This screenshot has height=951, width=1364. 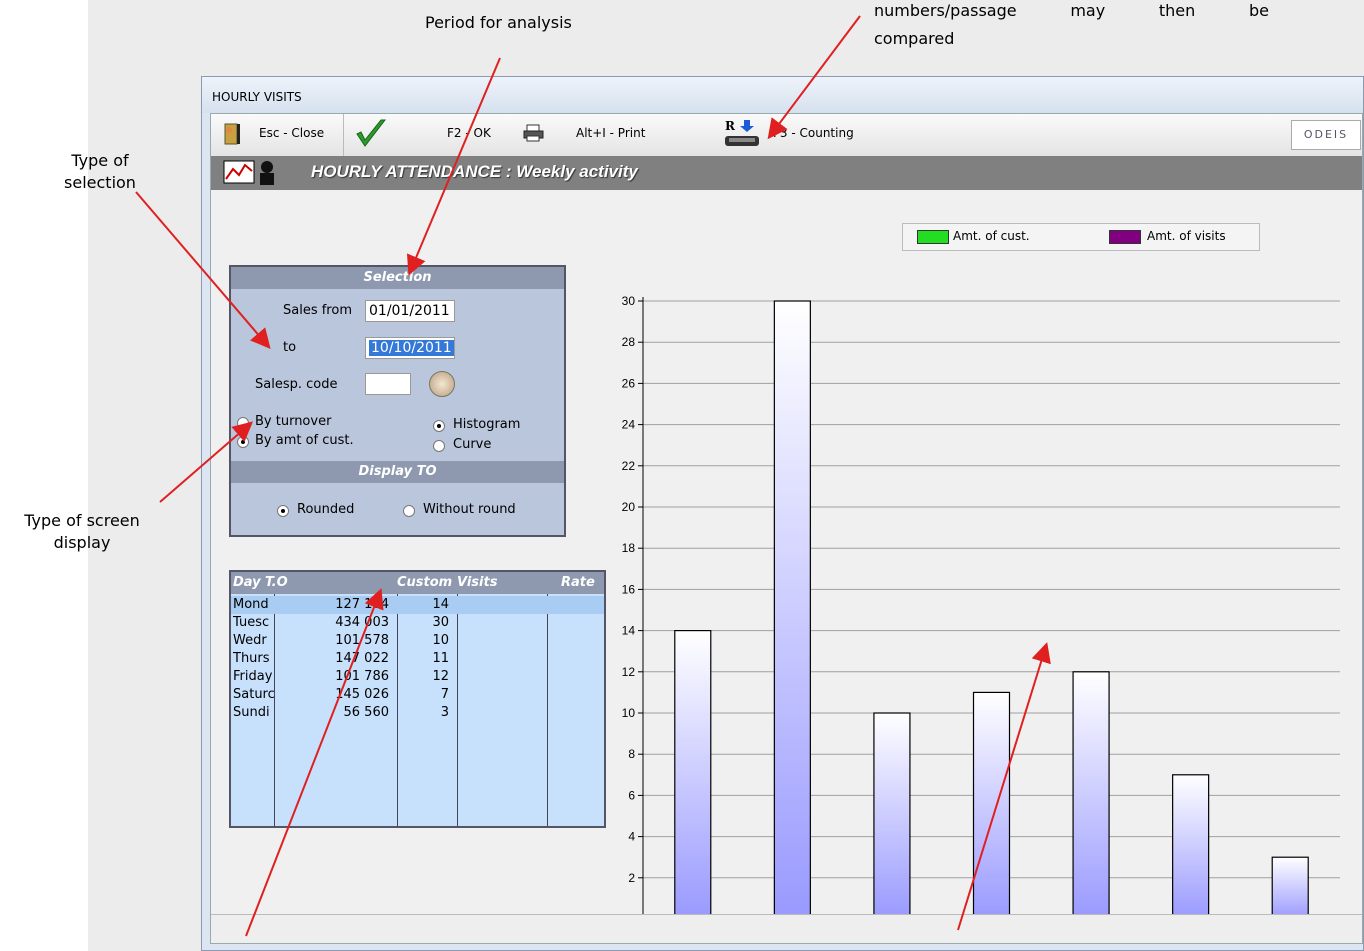 I want to click on arrow-counting, so click(x=814, y=77).